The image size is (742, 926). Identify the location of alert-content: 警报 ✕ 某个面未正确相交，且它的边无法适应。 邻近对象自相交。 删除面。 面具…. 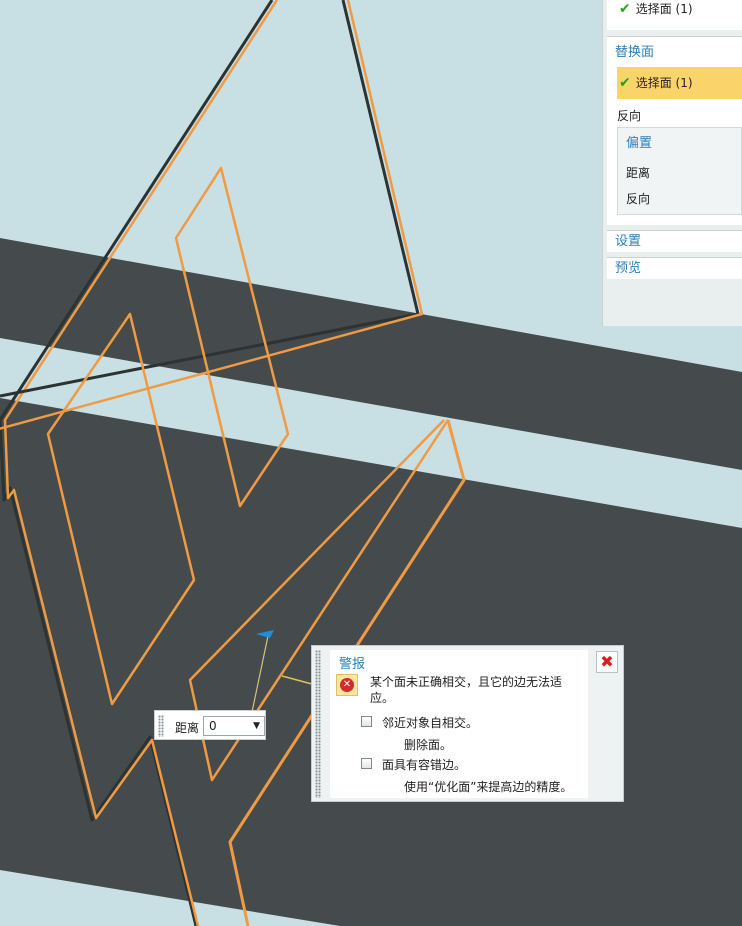
(459, 724).